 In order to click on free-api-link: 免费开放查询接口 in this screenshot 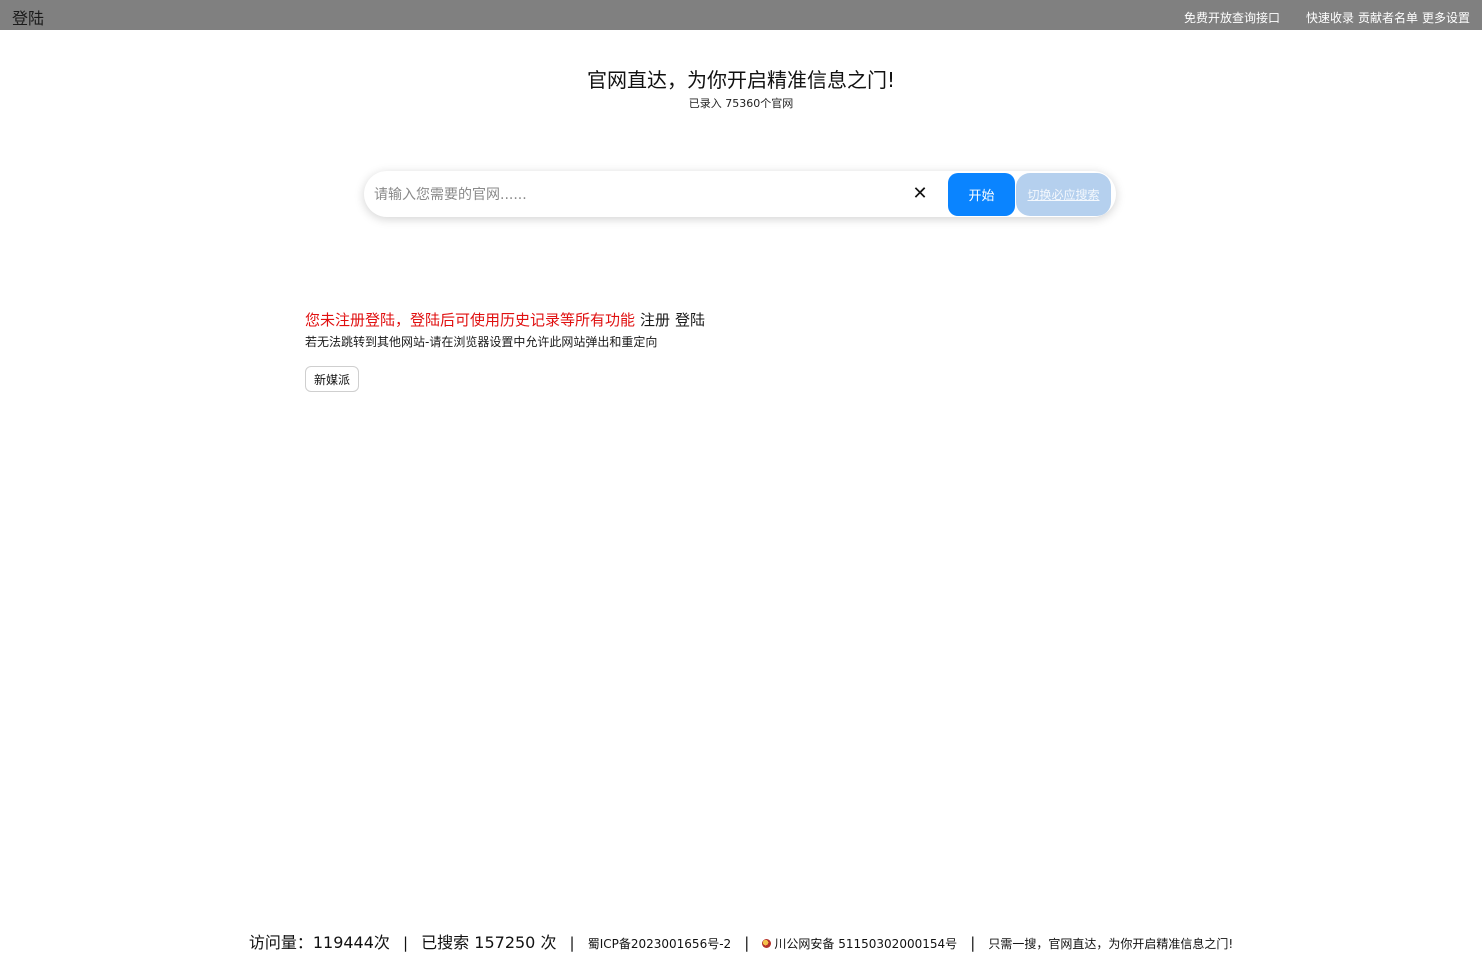, I will do `click(1232, 18)`.